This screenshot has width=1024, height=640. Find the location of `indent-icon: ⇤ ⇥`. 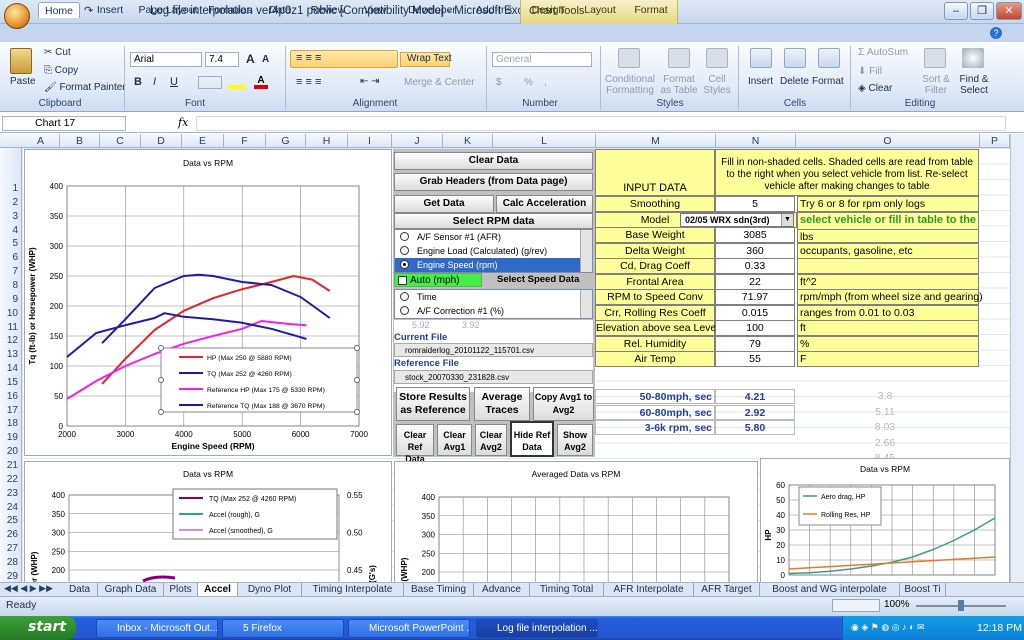

indent-icon: ⇤ ⇥ is located at coordinates (370, 81).